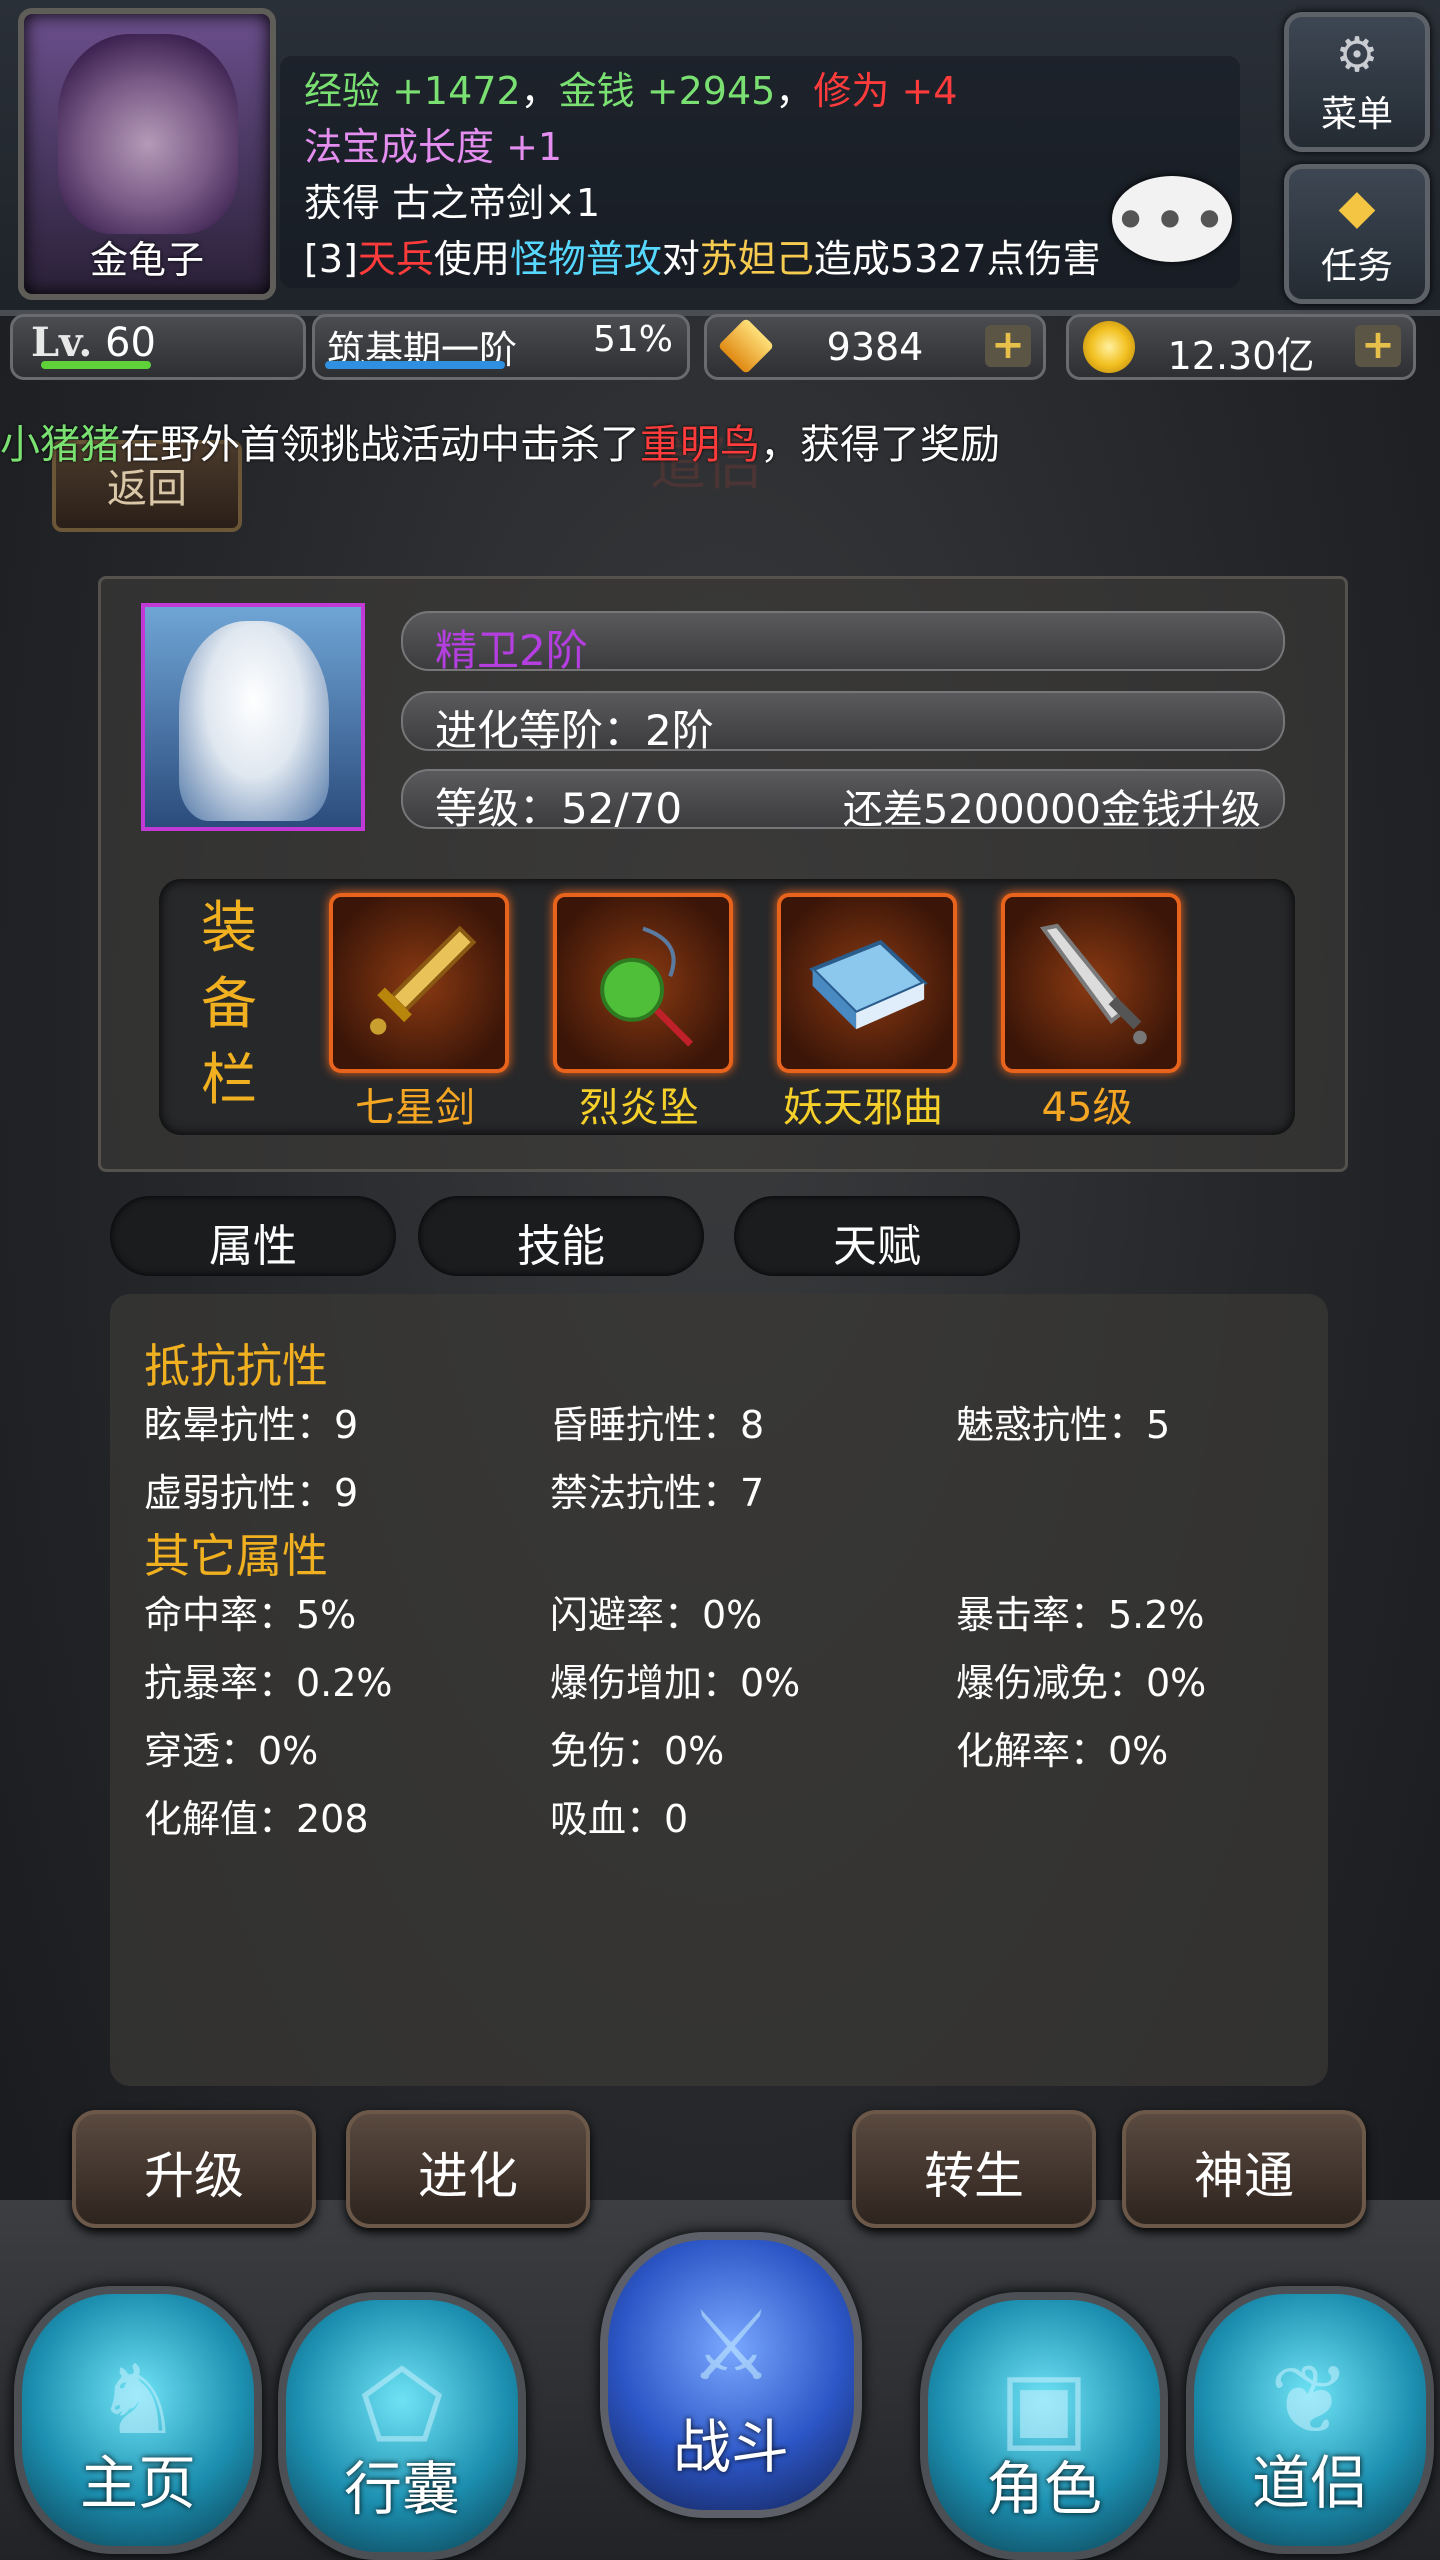 The width and height of the screenshot is (1440, 2560). Describe the element at coordinates (138, 2420) in the screenshot. I see `nav-home: ♞ 主页` at that location.